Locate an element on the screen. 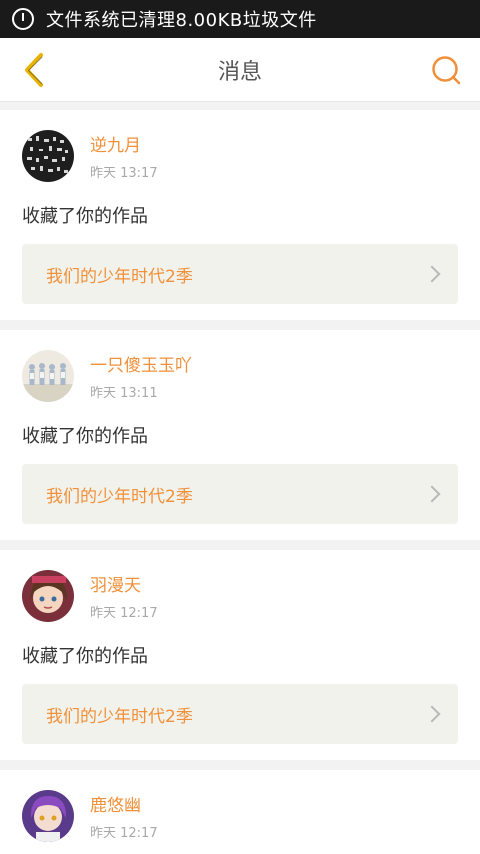 This screenshot has width=480, height=854. search-icon is located at coordinates (446, 69).